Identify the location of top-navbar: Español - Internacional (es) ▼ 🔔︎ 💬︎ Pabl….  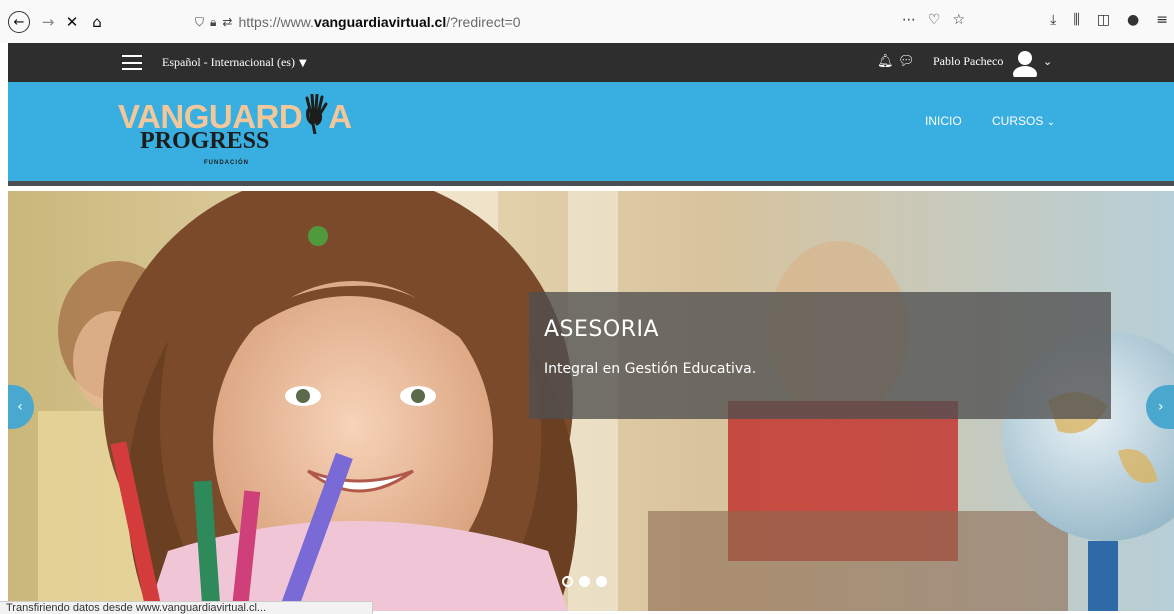
(591, 62).